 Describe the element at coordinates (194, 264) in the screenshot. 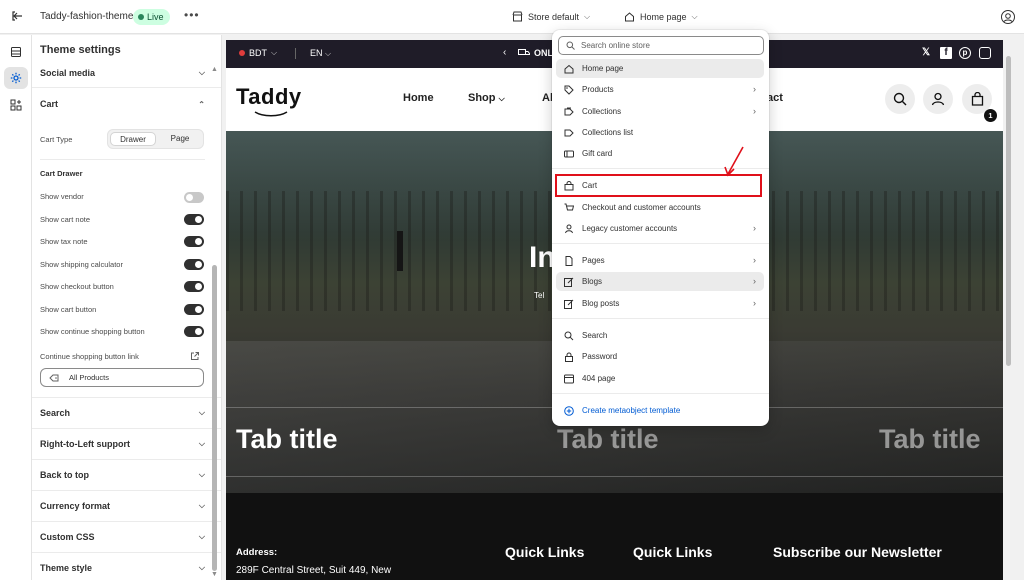

I see `show-shipping-calculator-toggle` at that location.